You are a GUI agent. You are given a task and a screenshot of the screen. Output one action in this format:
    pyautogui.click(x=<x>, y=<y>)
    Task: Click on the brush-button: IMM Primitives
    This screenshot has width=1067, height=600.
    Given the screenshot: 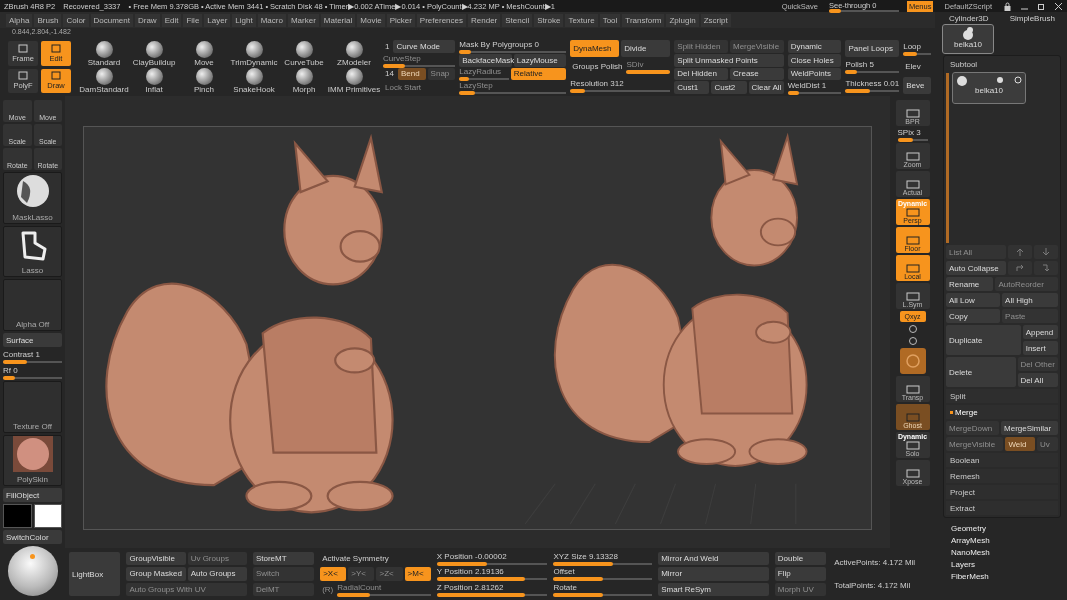 What is the action you would take?
    pyautogui.click(x=354, y=80)
    